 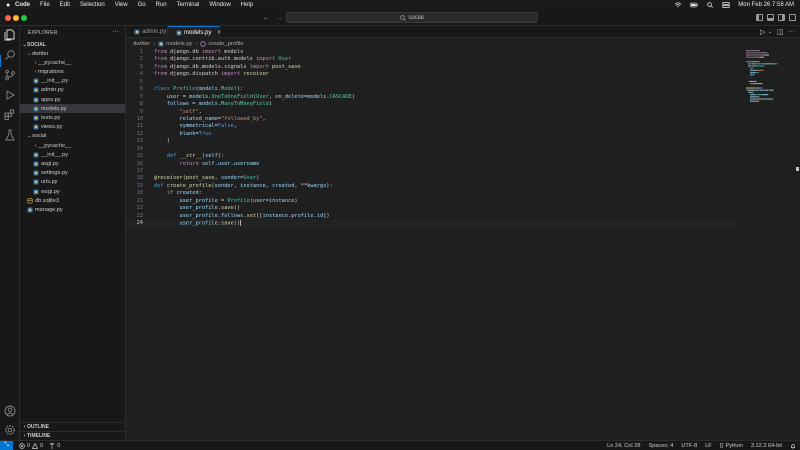 What do you see at coordinates (72, 435) in the screenshot?
I see `timeline-section: › TIMELINE` at bounding box center [72, 435].